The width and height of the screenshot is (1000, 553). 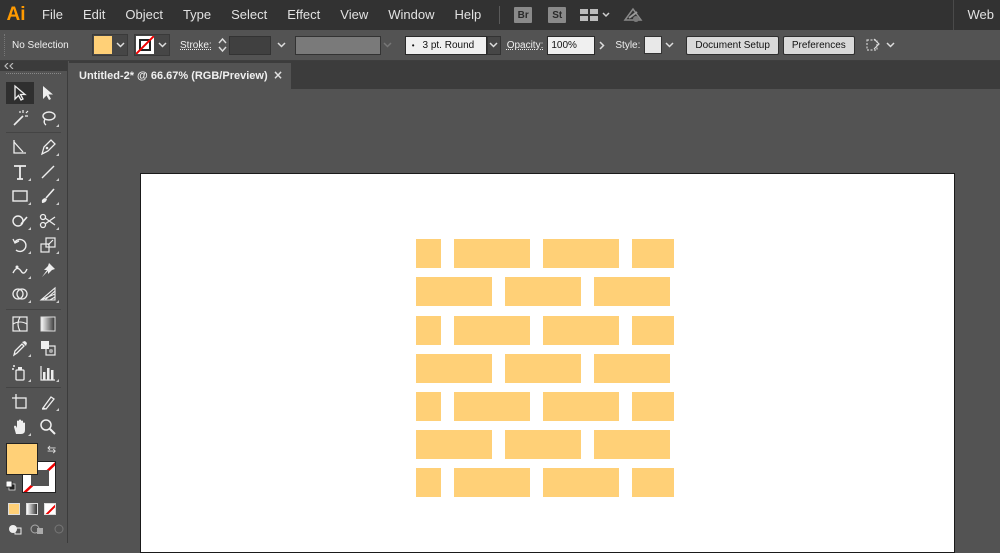 What do you see at coordinates (20, 93) in the screenshot?
I see `selection-tool-icon` at bounding box center [20, 93].